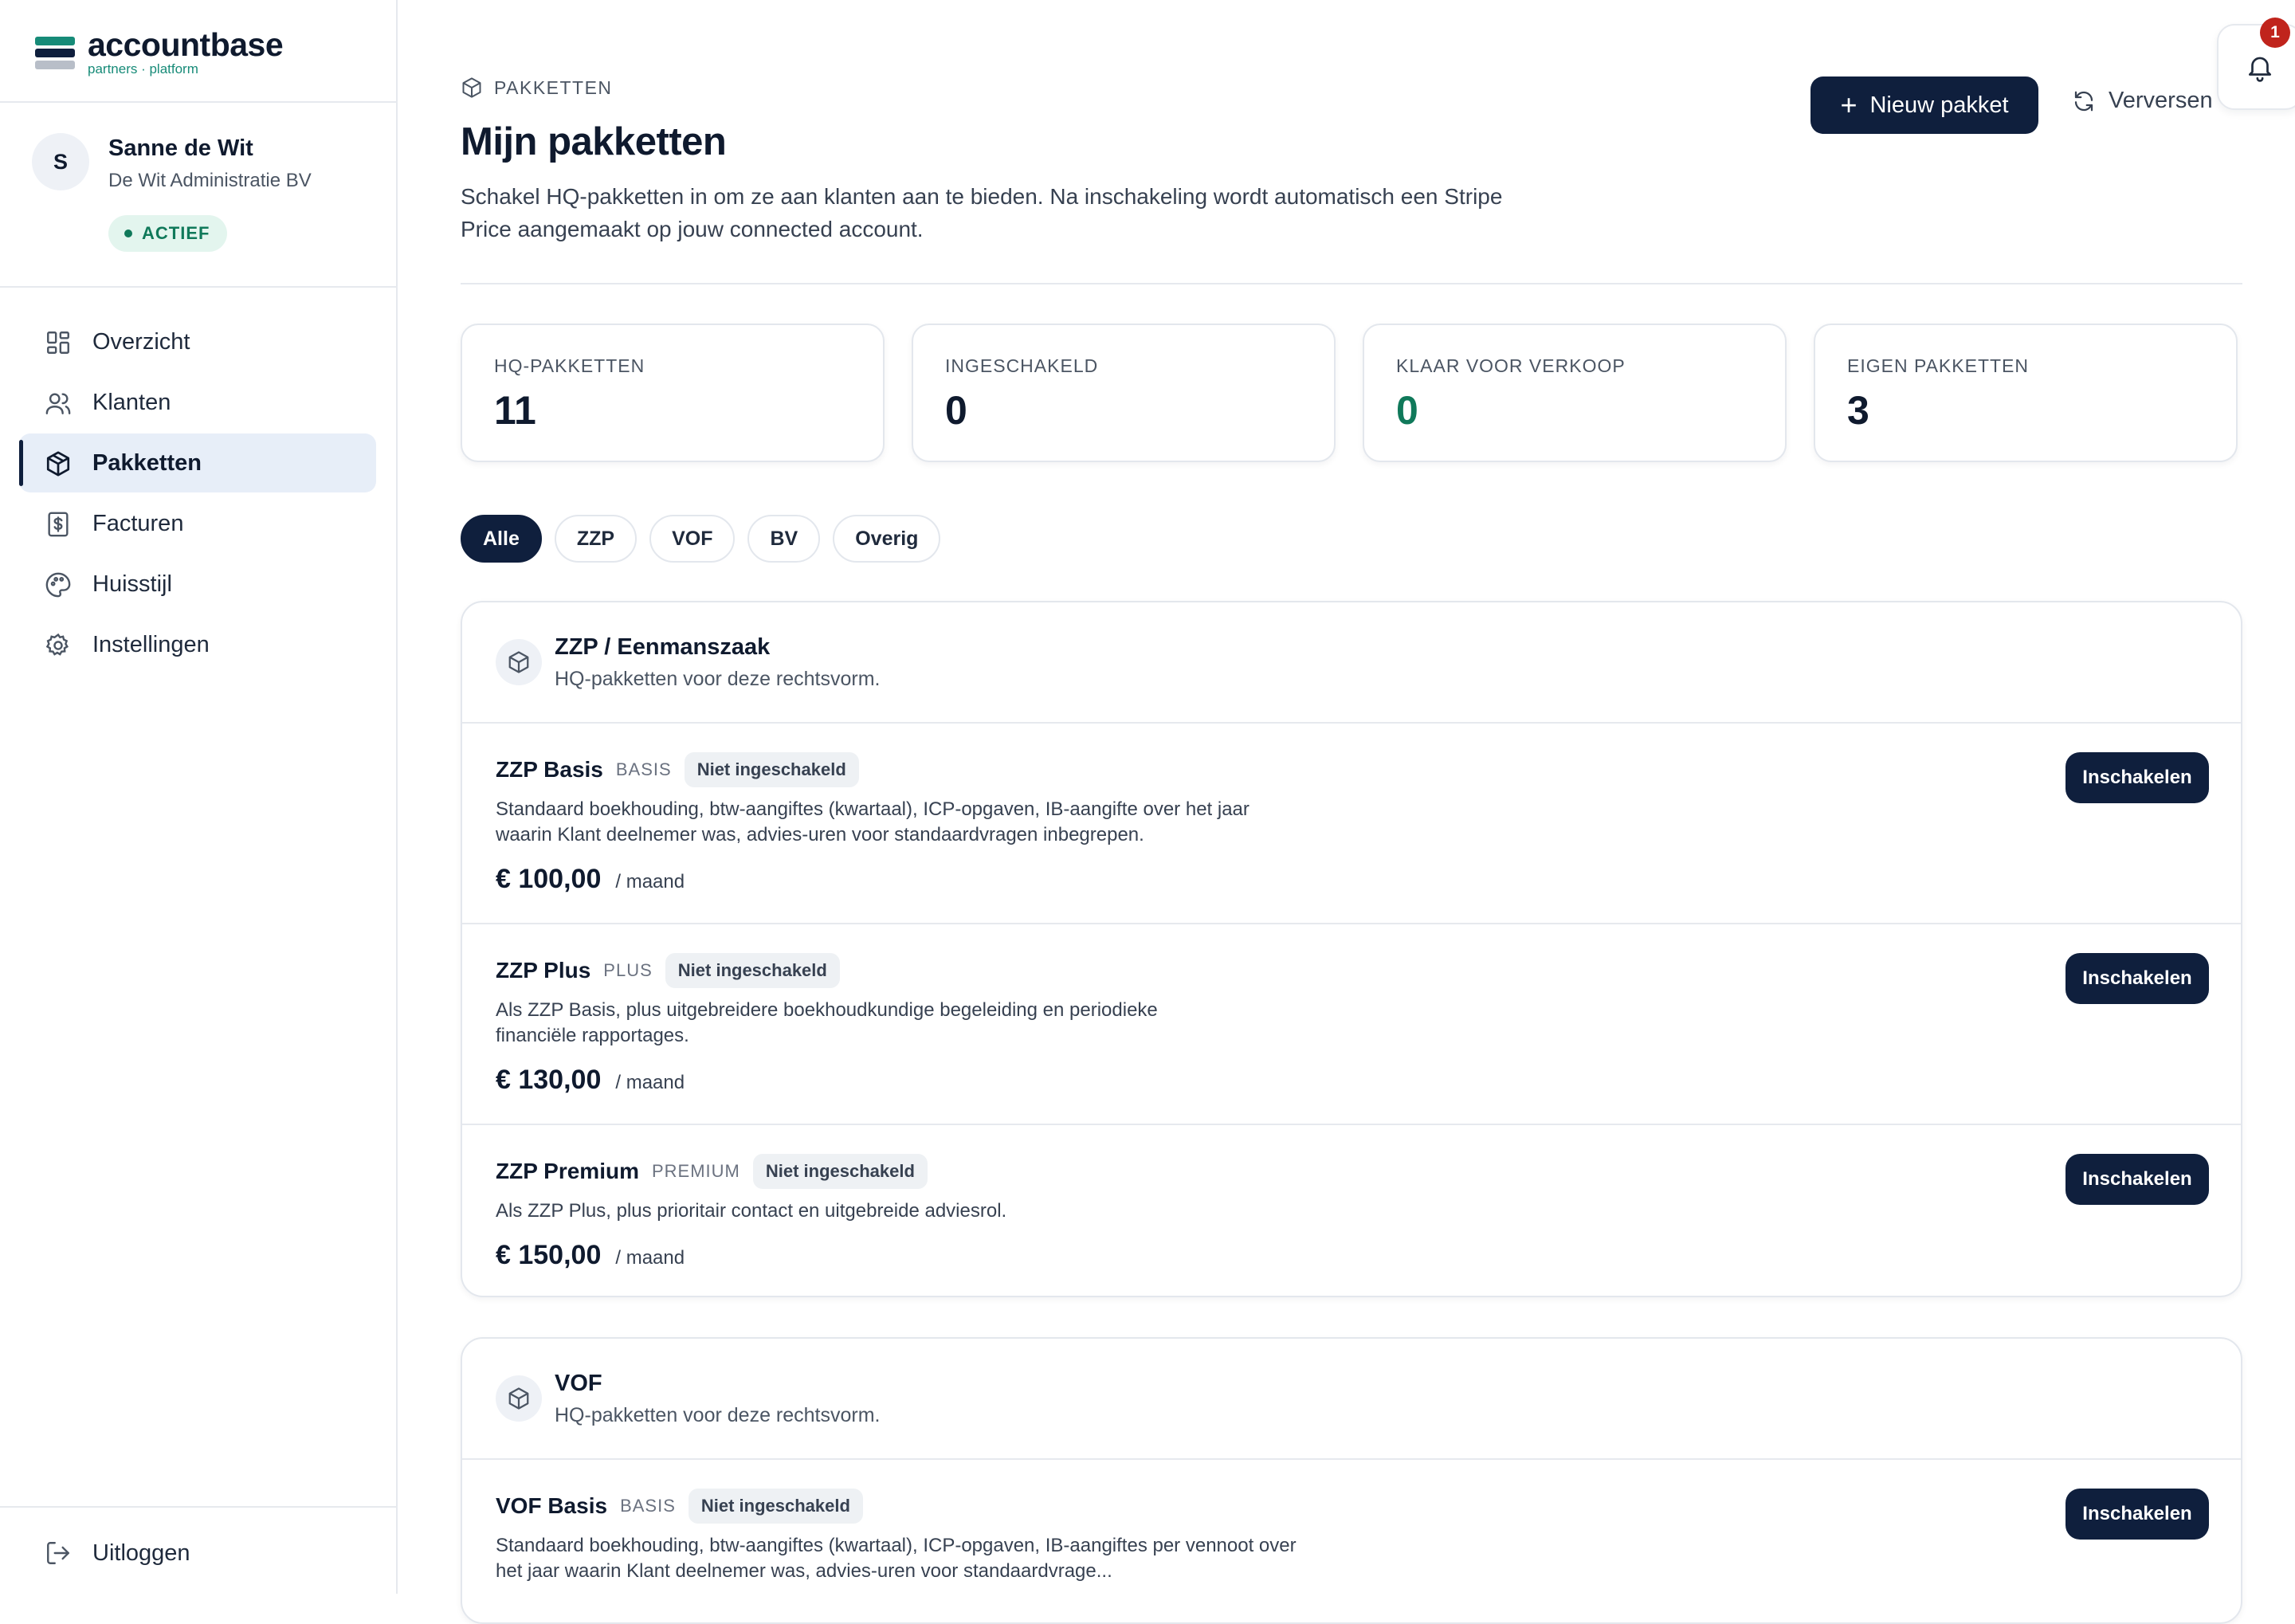 The height and width of the screenshot is (1624, 2295). Describe the element at coordinates (198, 402) in the screenshot. I see `sidebar-item-klanten: Klanten` at that location.